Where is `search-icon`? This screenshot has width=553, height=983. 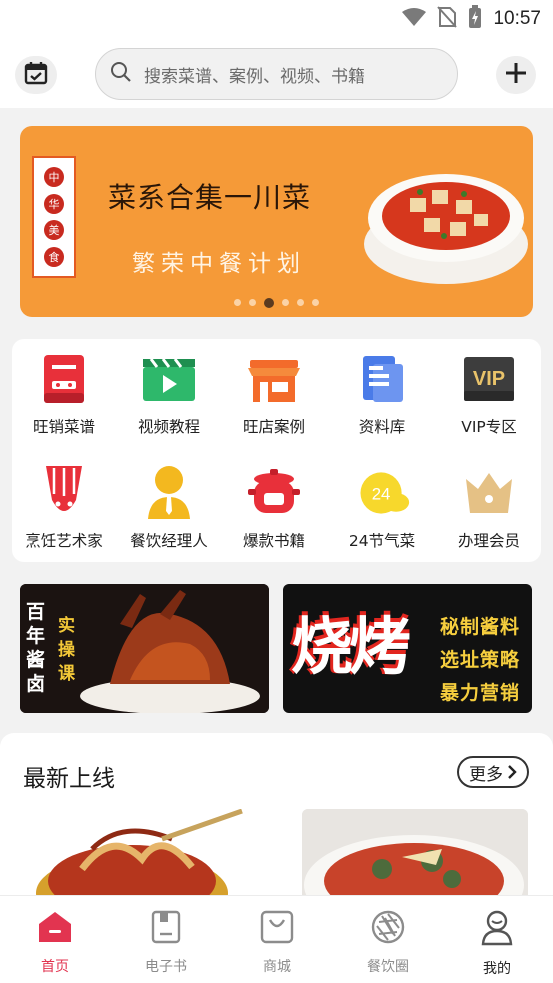 search-icon is located at coordinates (121, 74).